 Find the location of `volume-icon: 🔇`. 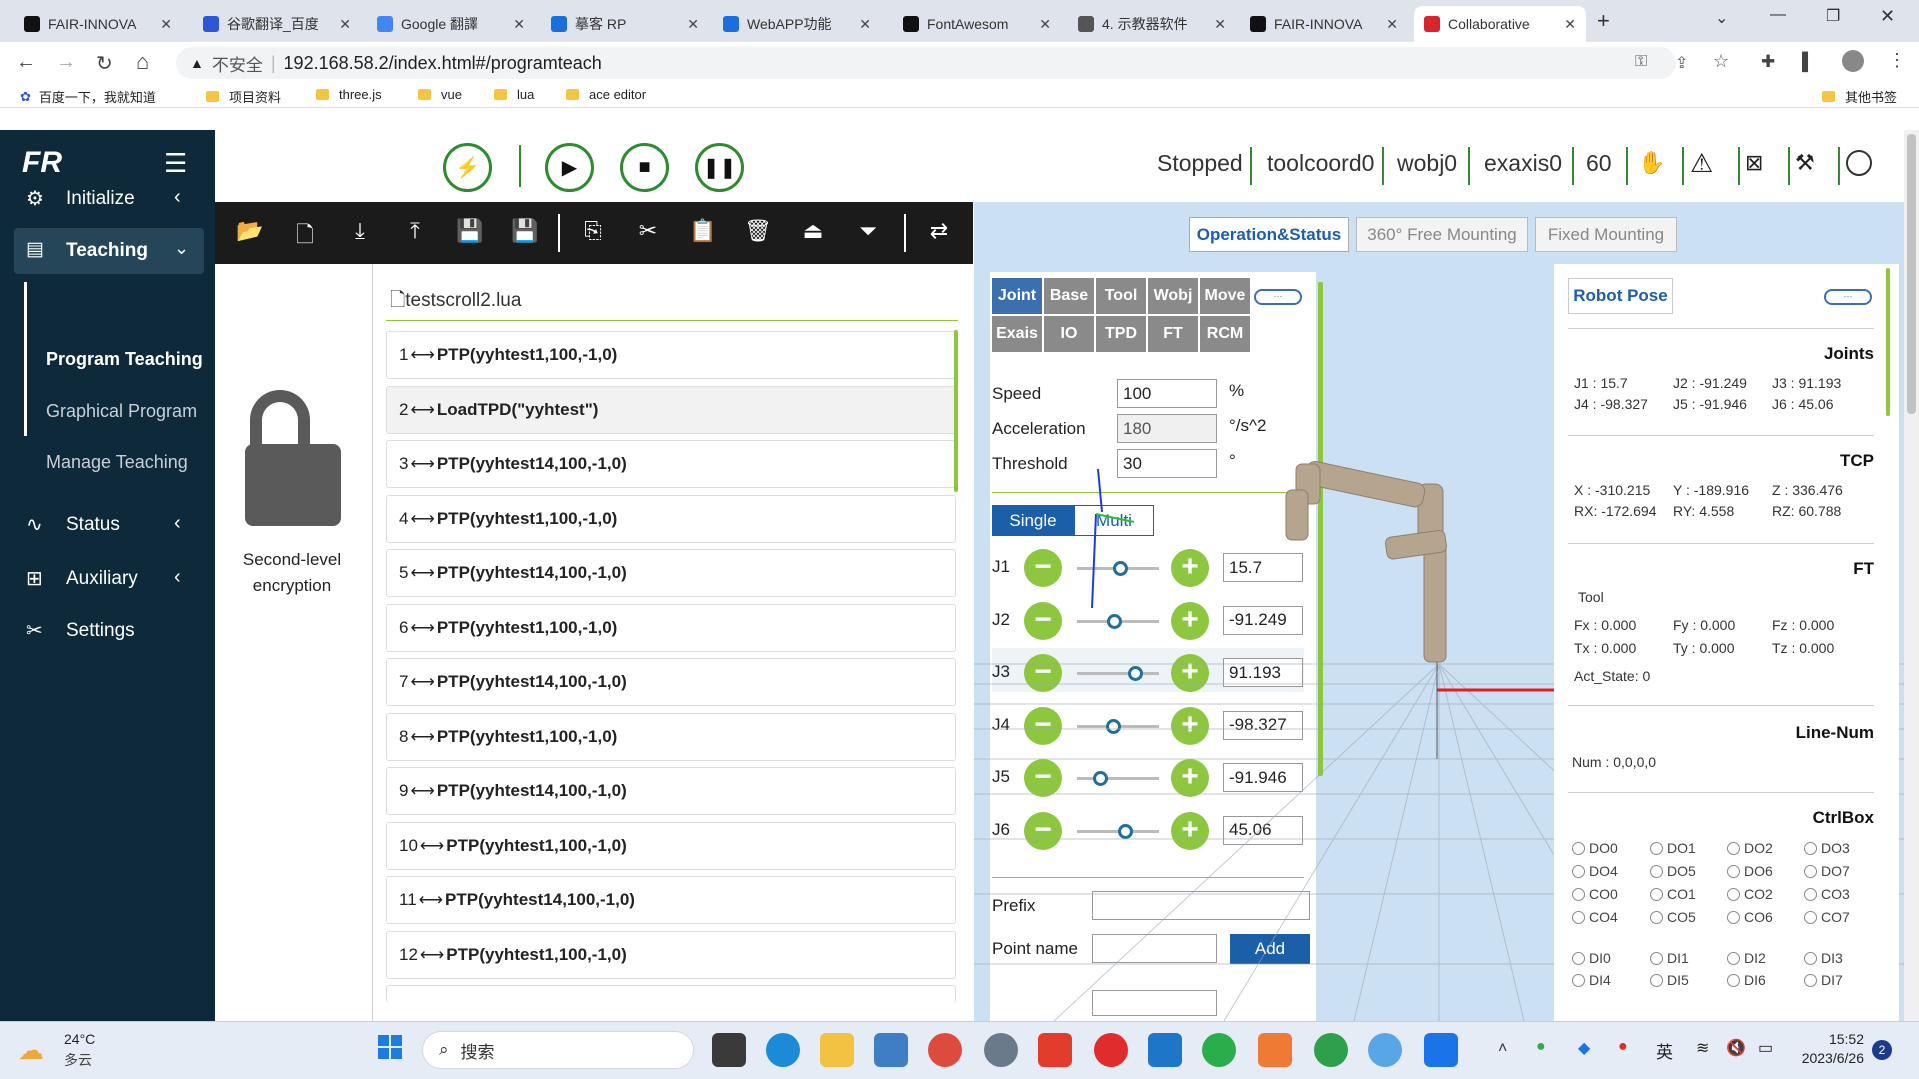

volume-icon: 🔇 is located at coordinates (1736, 1048).